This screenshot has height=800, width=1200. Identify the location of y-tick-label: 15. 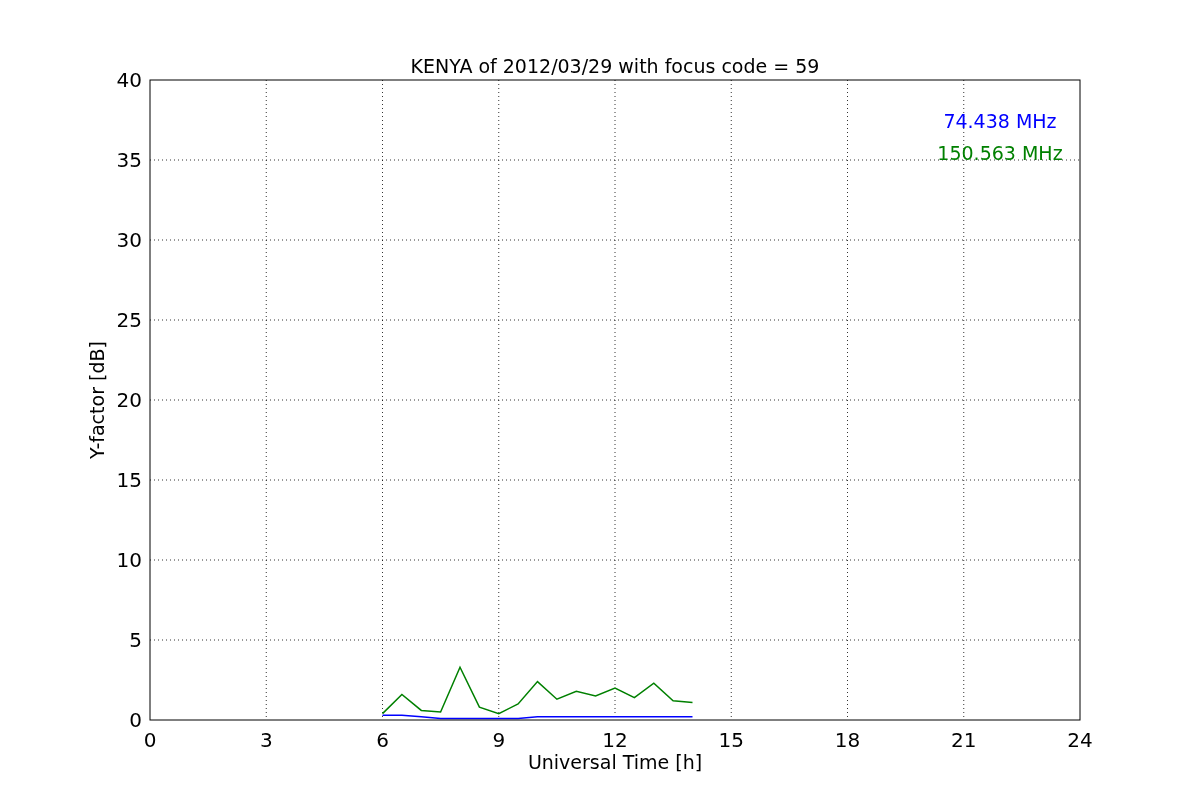
(129, 480).